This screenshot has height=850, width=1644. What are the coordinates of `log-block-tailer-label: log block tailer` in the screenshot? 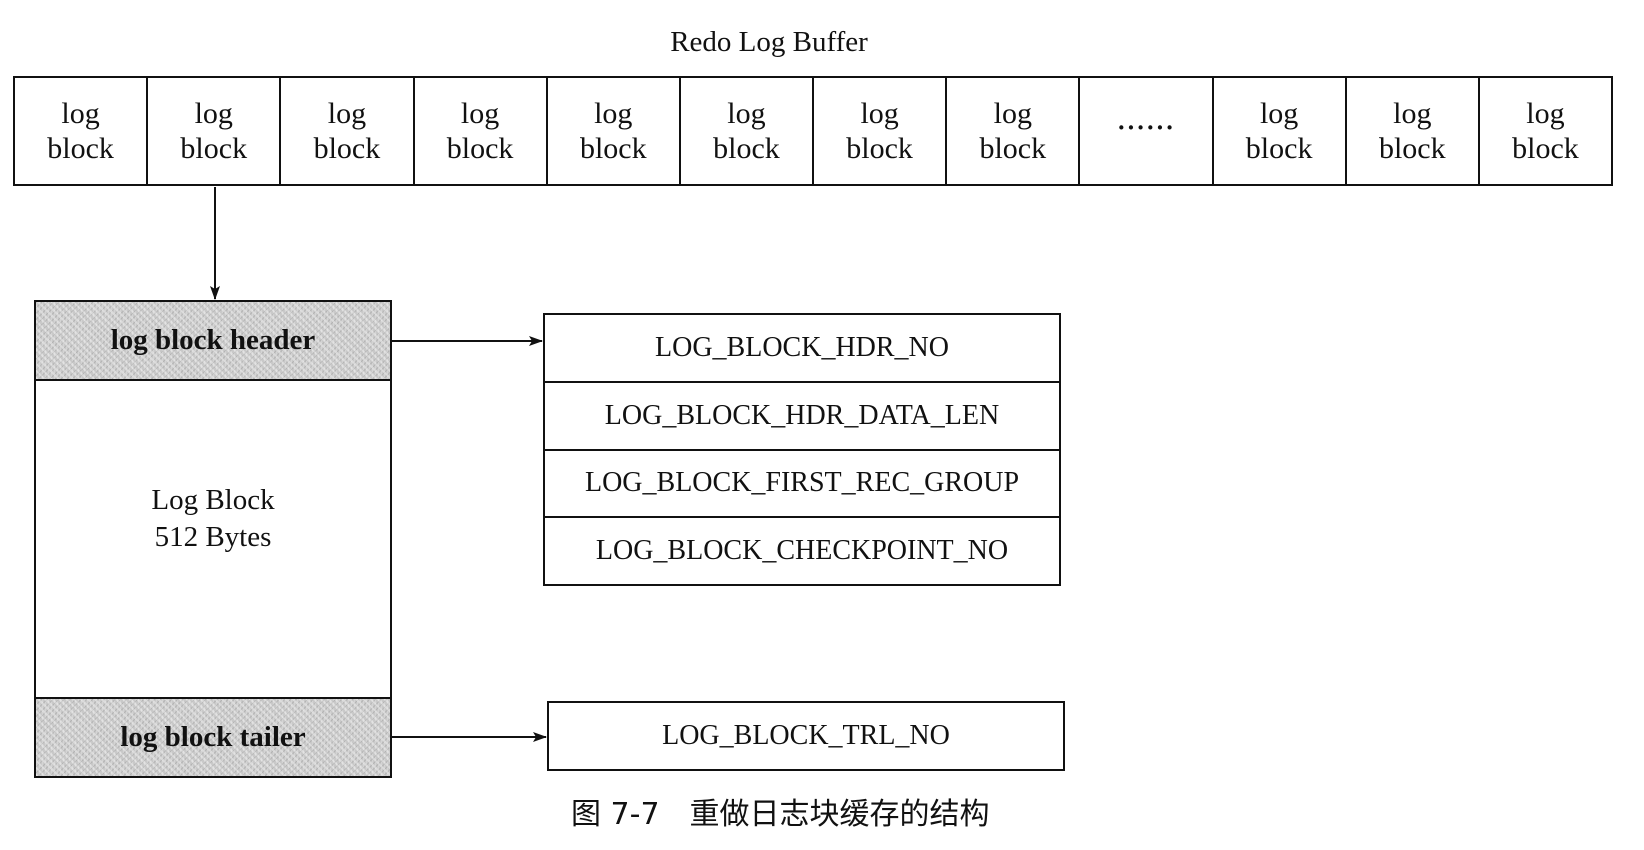 It's located at (213, 737).